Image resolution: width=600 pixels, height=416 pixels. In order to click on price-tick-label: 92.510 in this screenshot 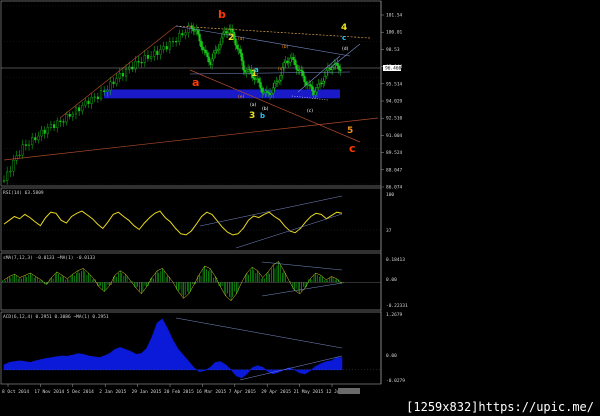, I will do `click(394, 119)`.